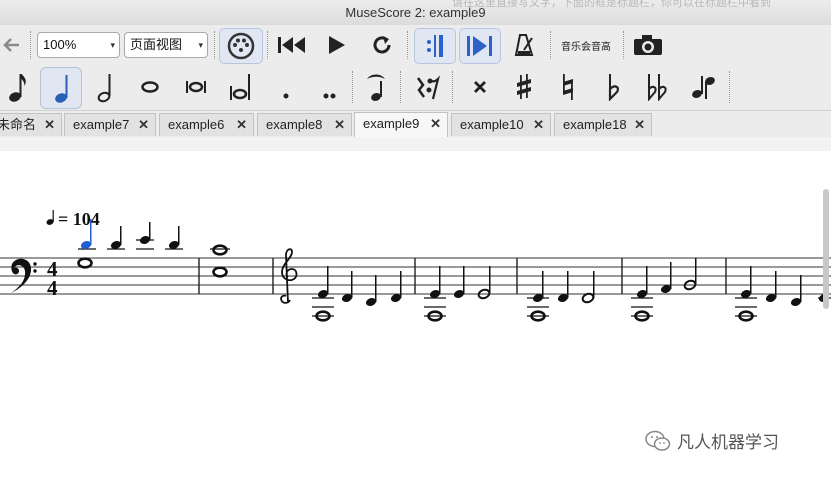  I want to click on half-note-icon, so click(104, 88).